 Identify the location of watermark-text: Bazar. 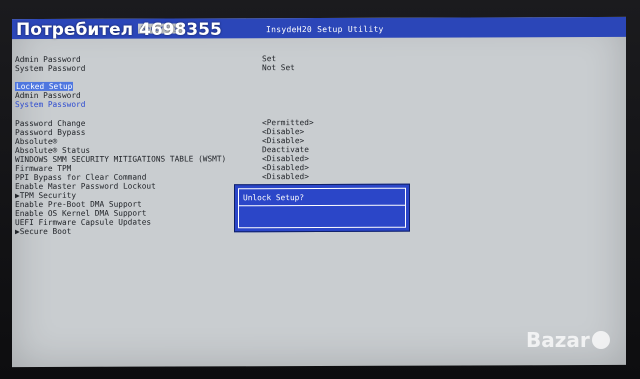
(558, 340).